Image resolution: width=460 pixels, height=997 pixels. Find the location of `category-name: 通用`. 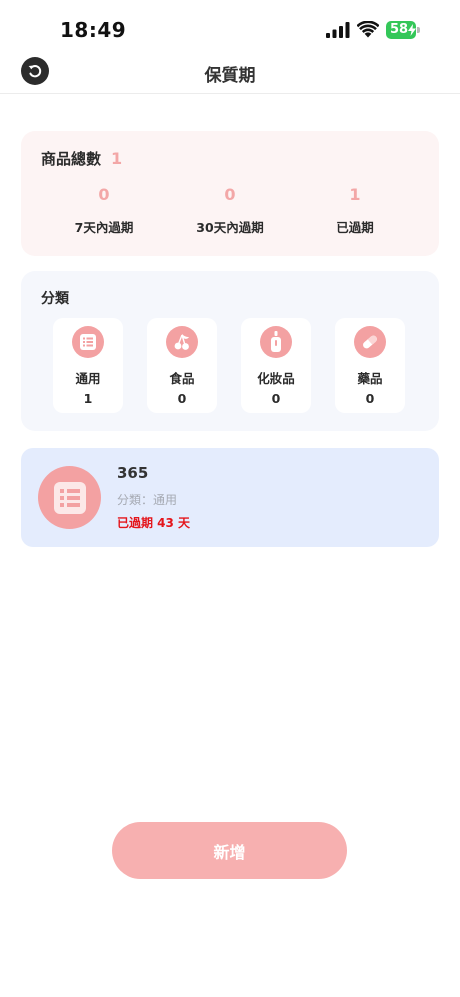

category-name: 通用 is located at coordinates (88, 378).